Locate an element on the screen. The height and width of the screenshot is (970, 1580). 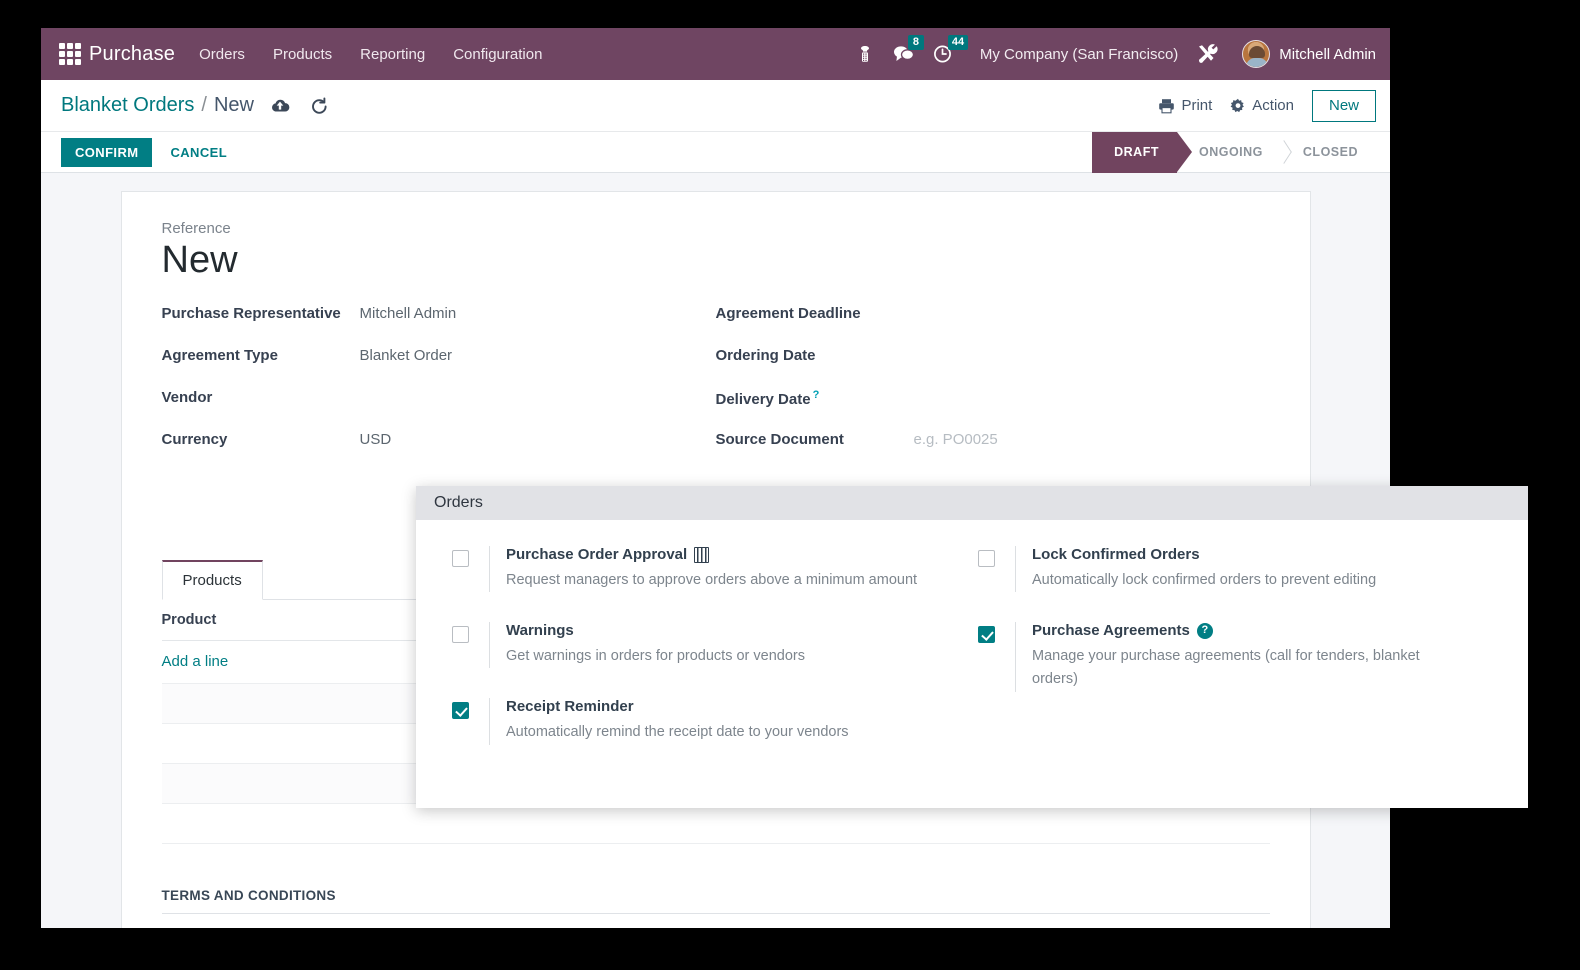
field-label: Vendor is located at coordinates (187, 397).